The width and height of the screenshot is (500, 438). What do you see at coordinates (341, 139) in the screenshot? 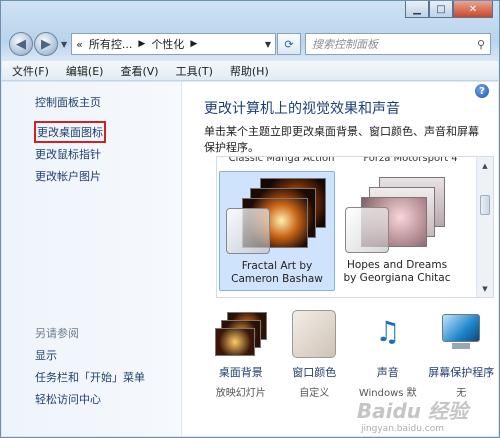
I see `page-description: 单击某个主题立即更改桌面背景、窗口颜色、声音和屏幕保护程序。` at bounding box center [341, 139].